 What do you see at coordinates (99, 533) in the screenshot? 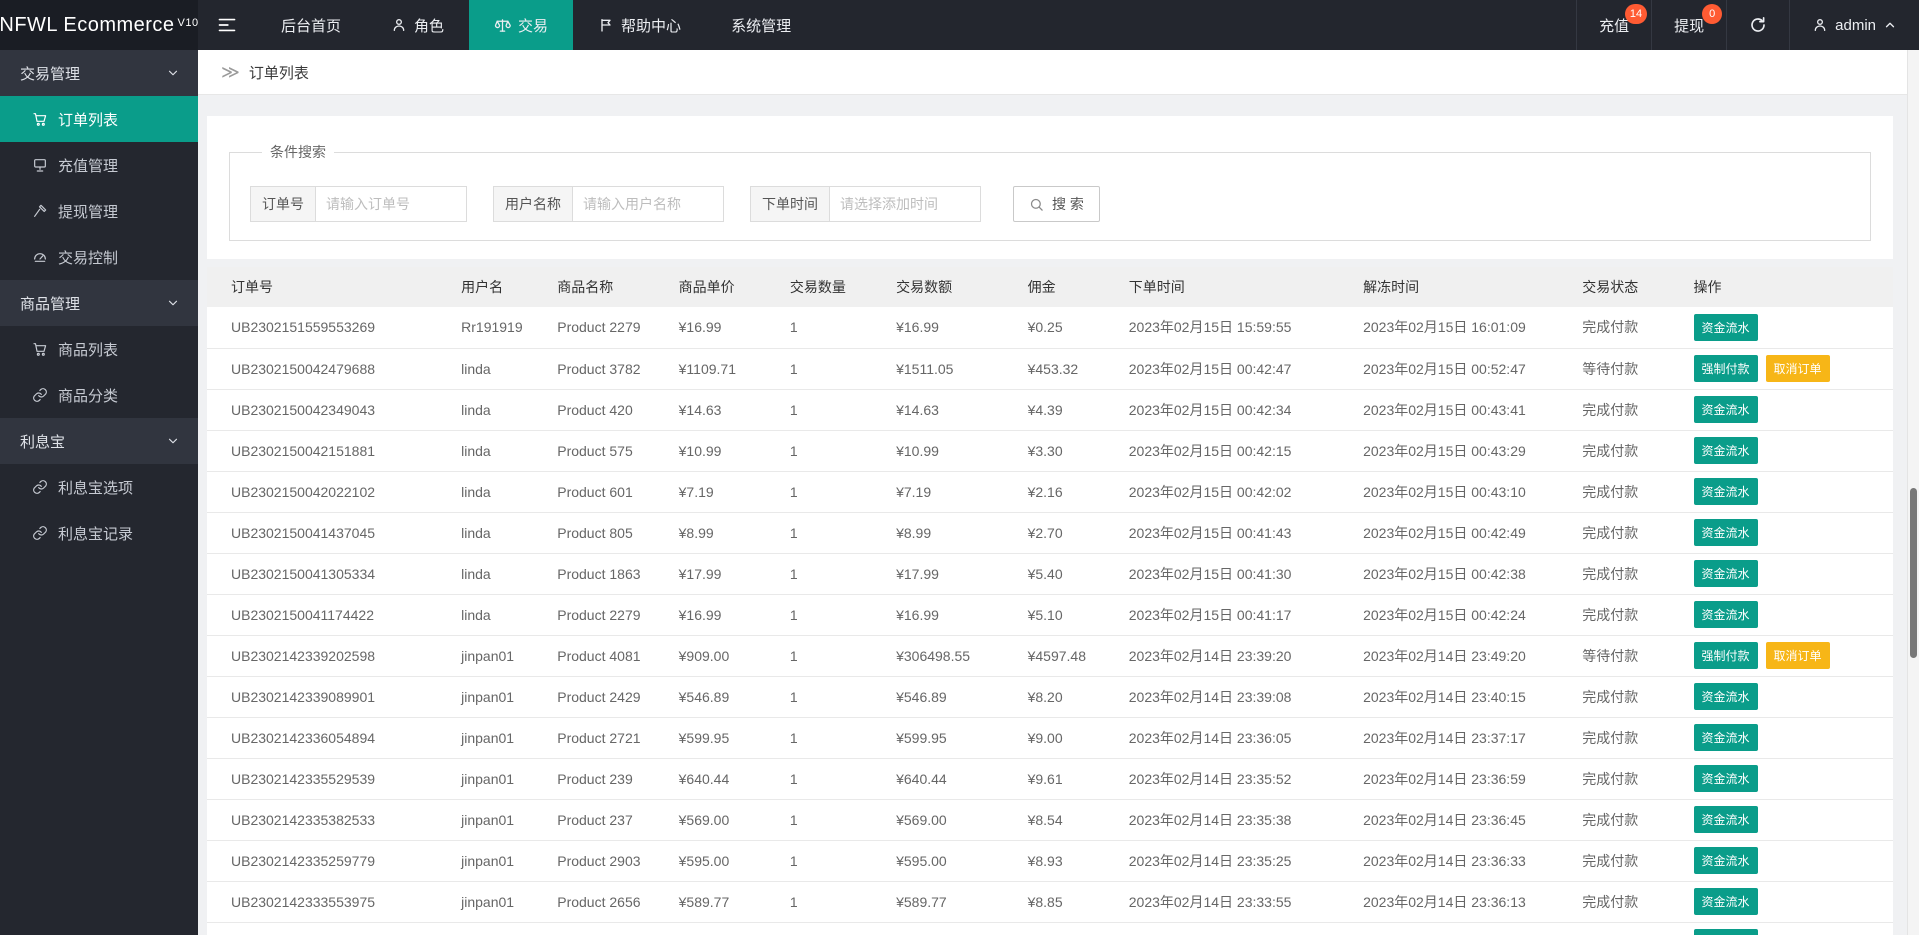
I see `sidebar-item-interest-records: 利息宝记录` at bounding box center [99, 533].